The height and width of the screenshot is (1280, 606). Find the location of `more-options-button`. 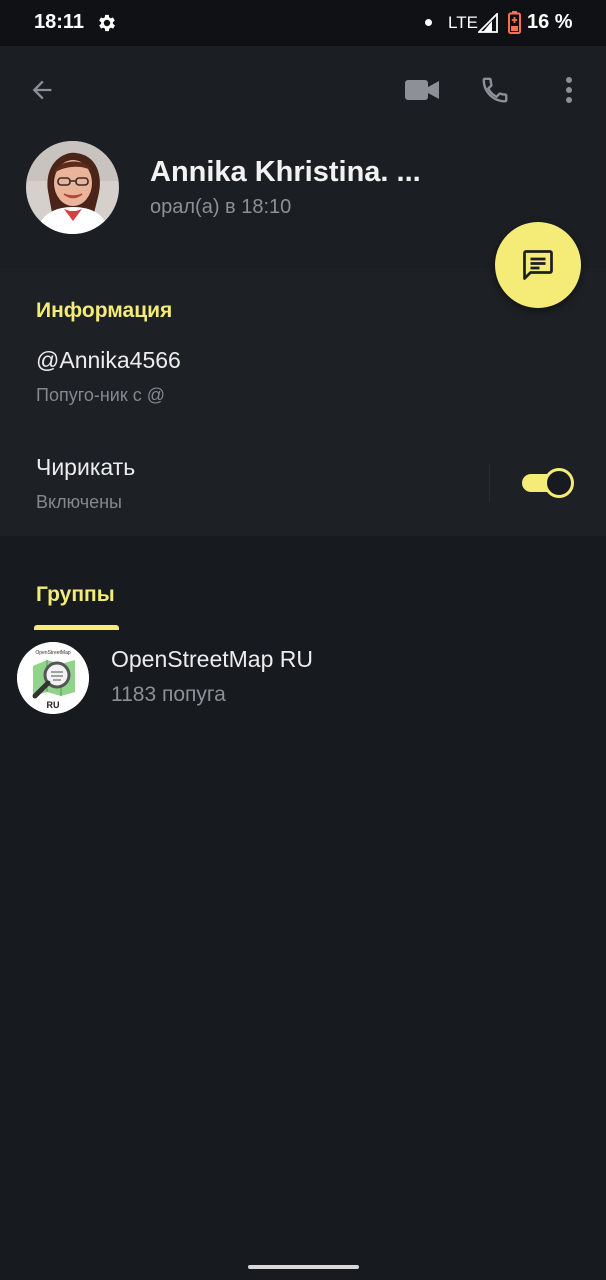

more-options-button is located at coordinates (569, 90).